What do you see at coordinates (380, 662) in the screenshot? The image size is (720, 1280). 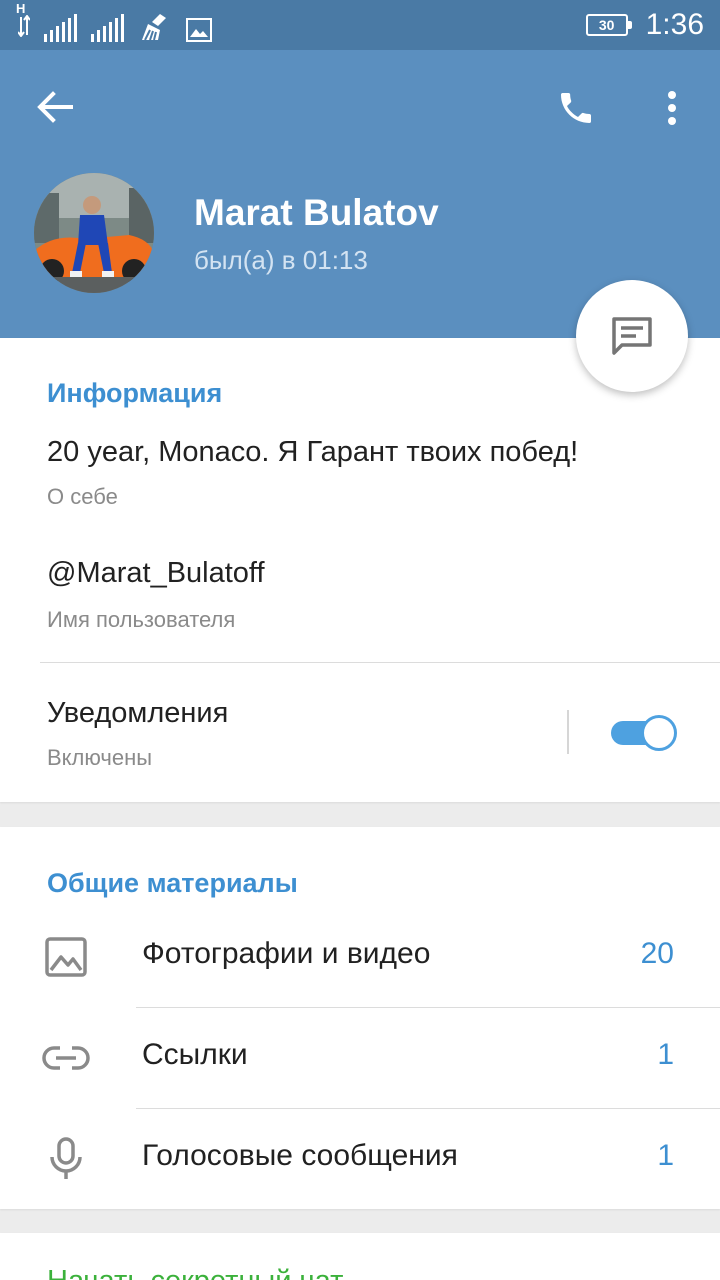 I see `info-divider` at bounding box center [380, 662].